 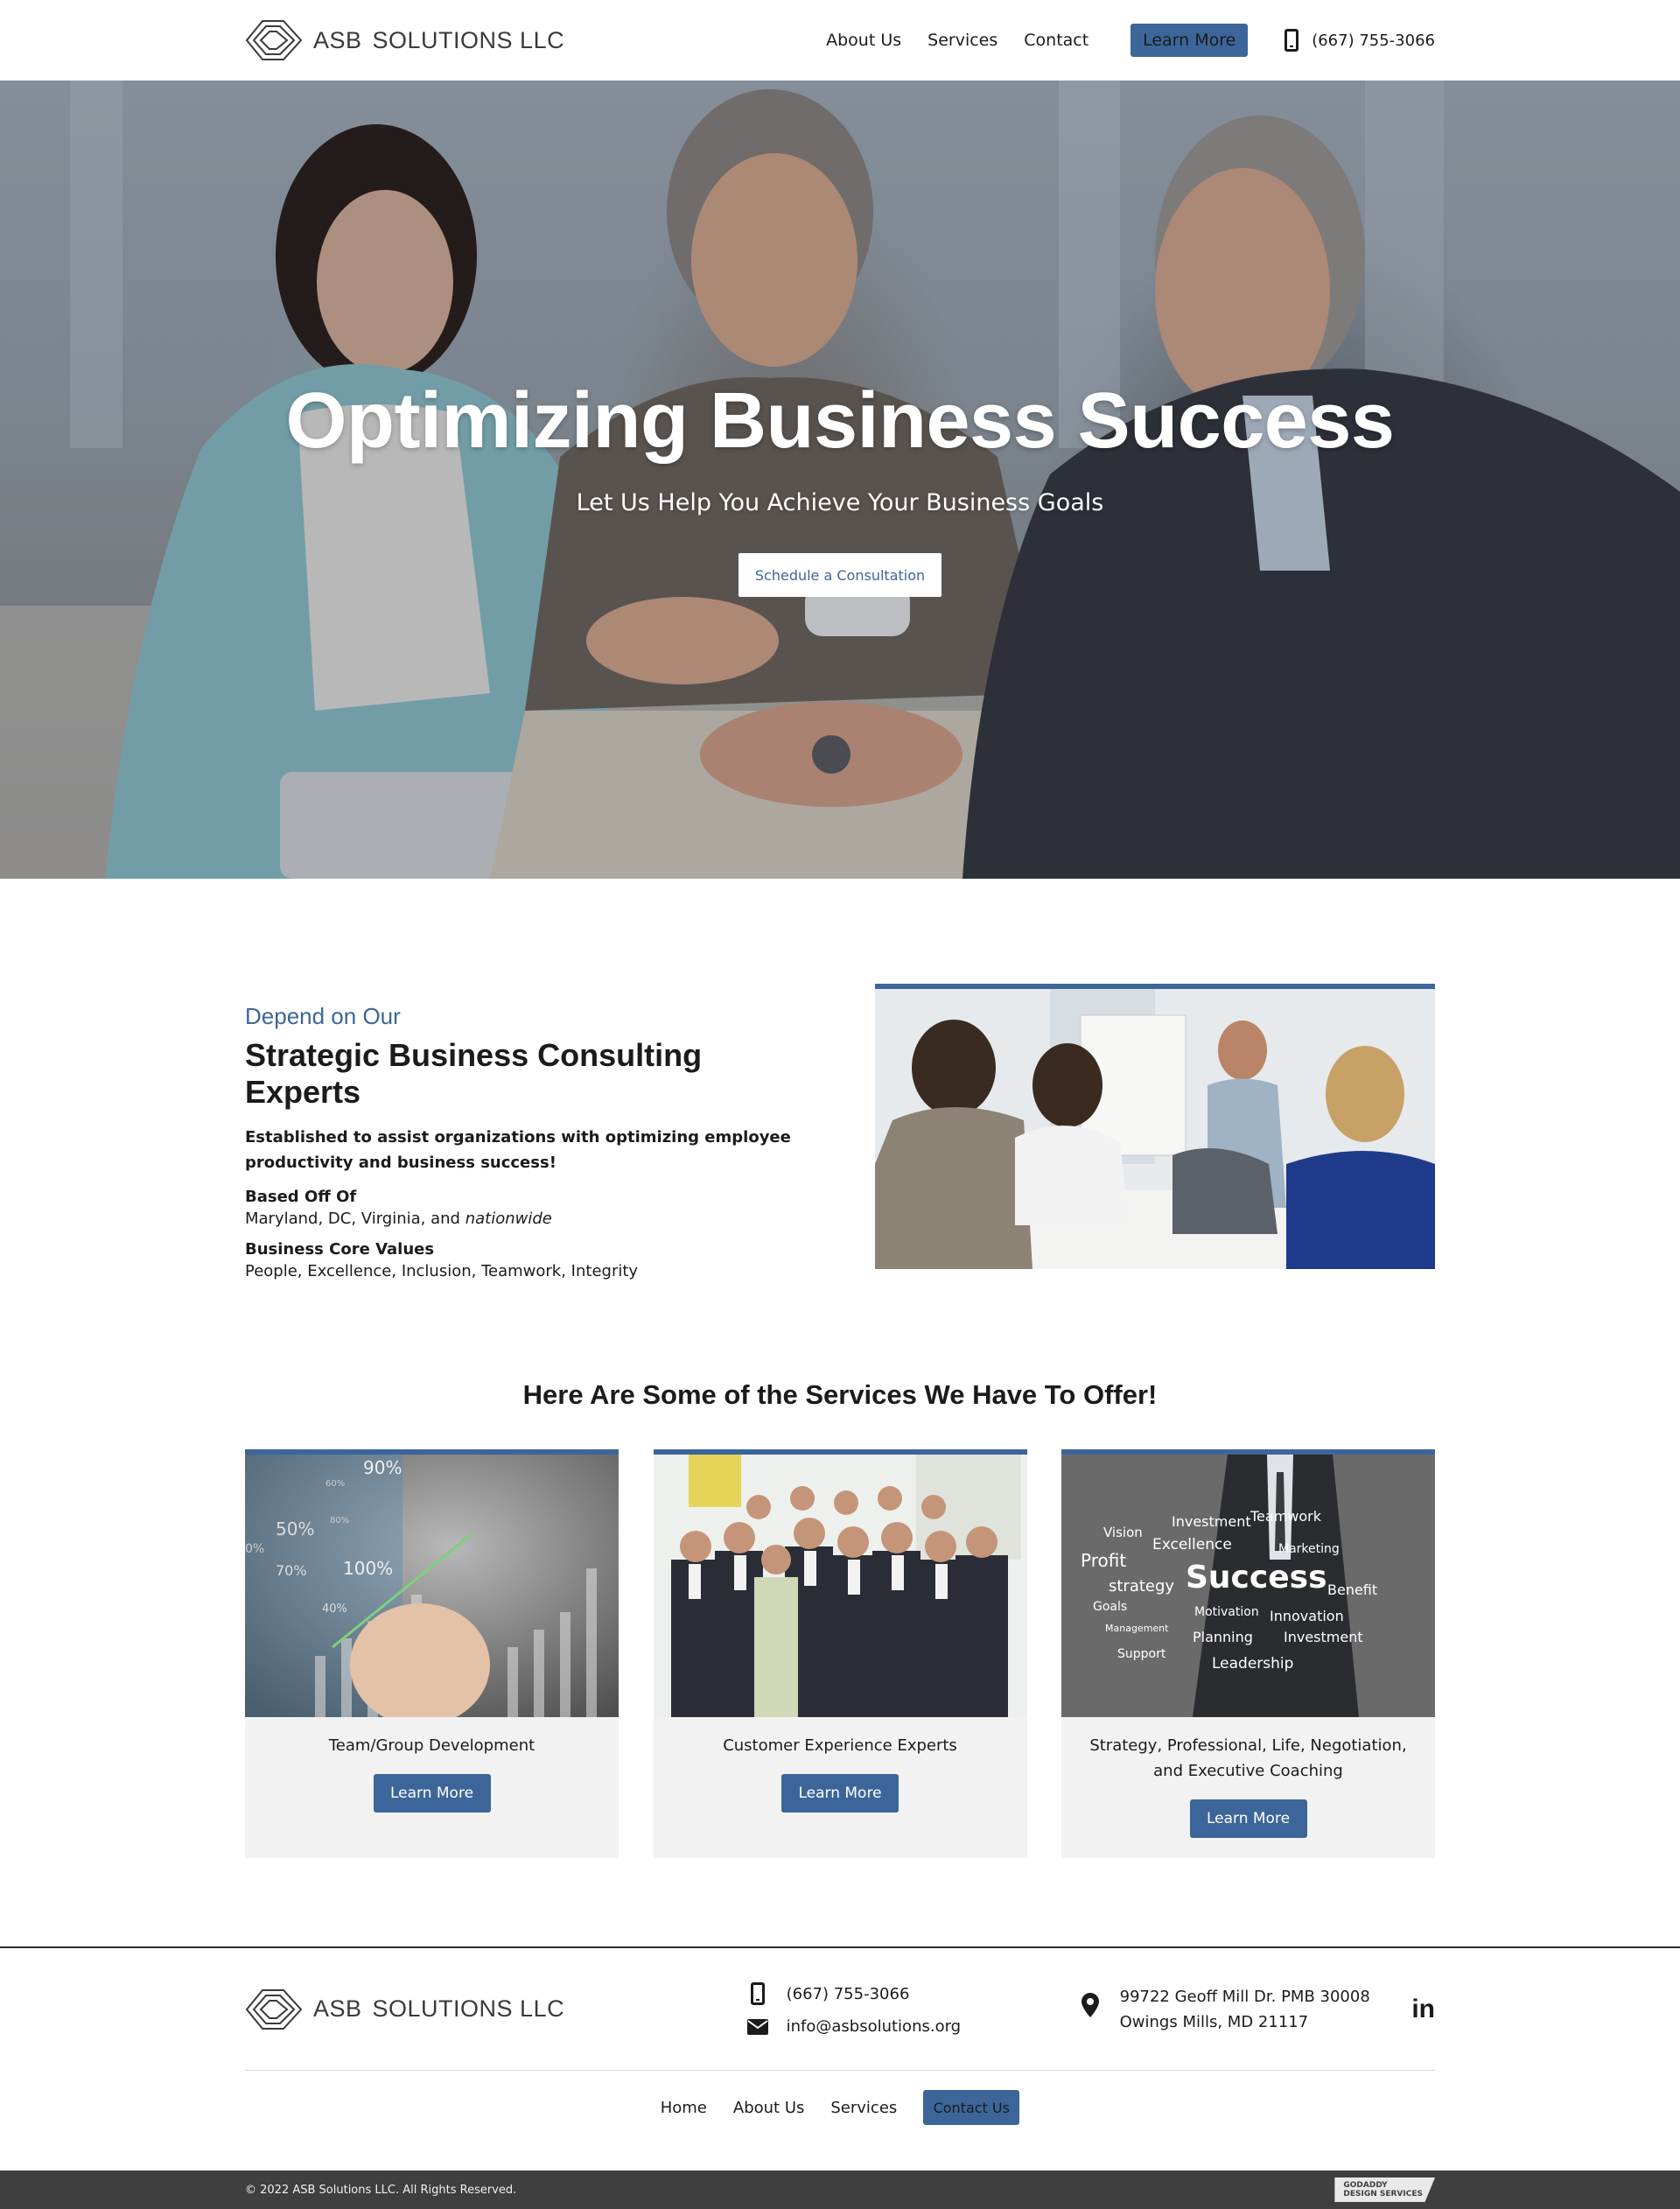 I want to click on badge-line-2: DESIGN SERVICES, so click(x=1383, y=2194).